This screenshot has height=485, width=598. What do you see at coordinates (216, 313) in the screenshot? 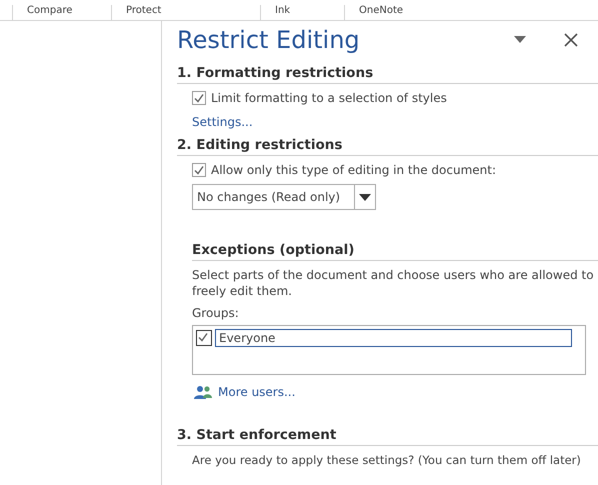
I see `groups-label: Groups:` at bounding box center [216, 313].